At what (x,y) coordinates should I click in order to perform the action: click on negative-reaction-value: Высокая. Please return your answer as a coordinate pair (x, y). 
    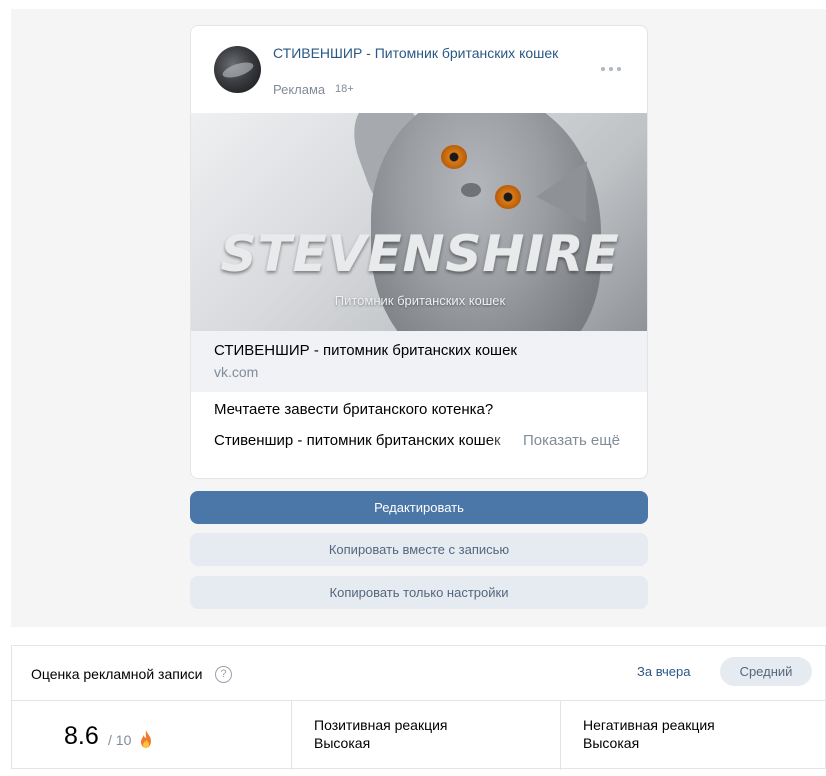
    Looking at the image, I should click on (611, 743).